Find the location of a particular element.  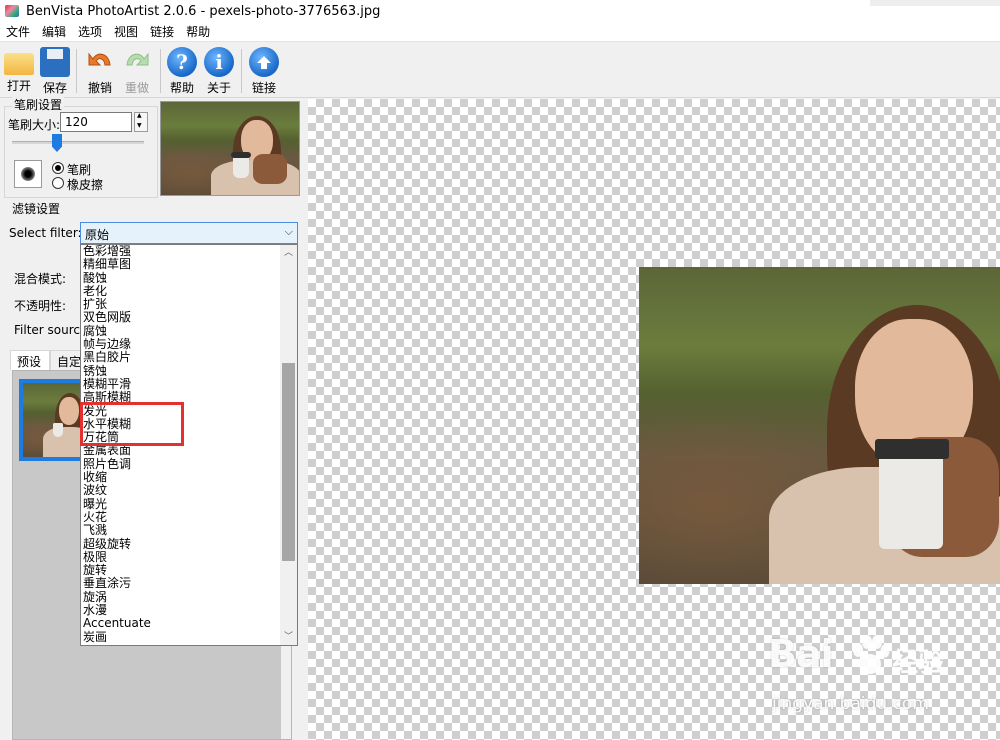

chevron-down-icon: ﹀ is located at coordinates (288, 637).